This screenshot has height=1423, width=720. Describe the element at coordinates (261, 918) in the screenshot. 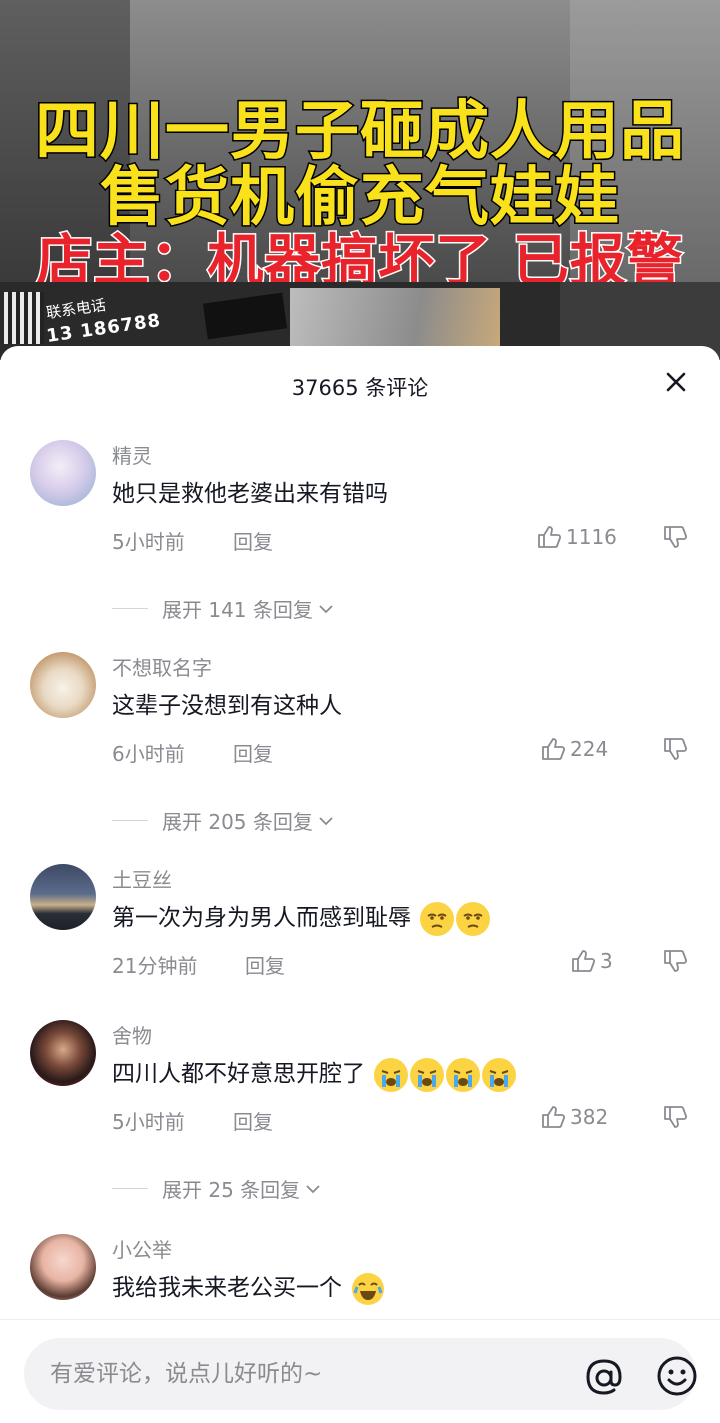

I see `comment-text-body: 第一次为身为男人而感到耻辱` at that location.